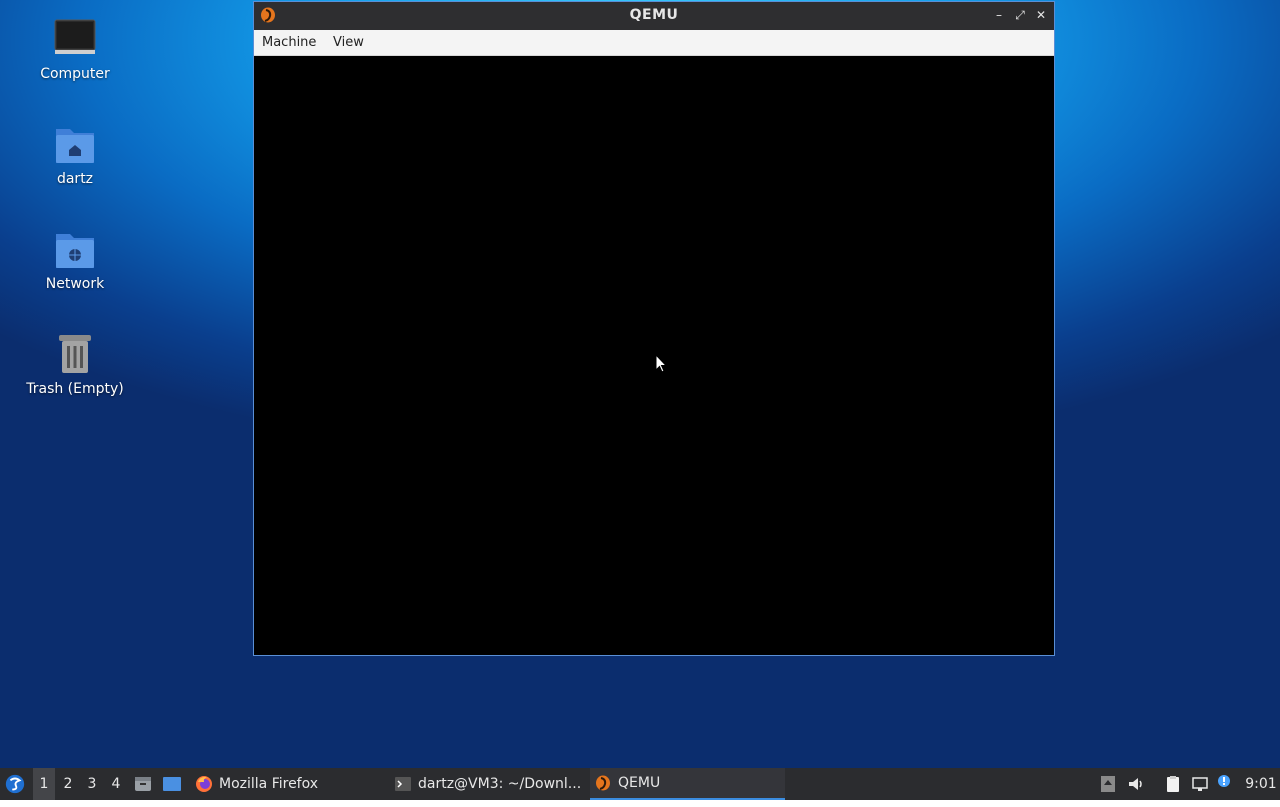  I want to click on window-title: QEMU, so click(654, 15).